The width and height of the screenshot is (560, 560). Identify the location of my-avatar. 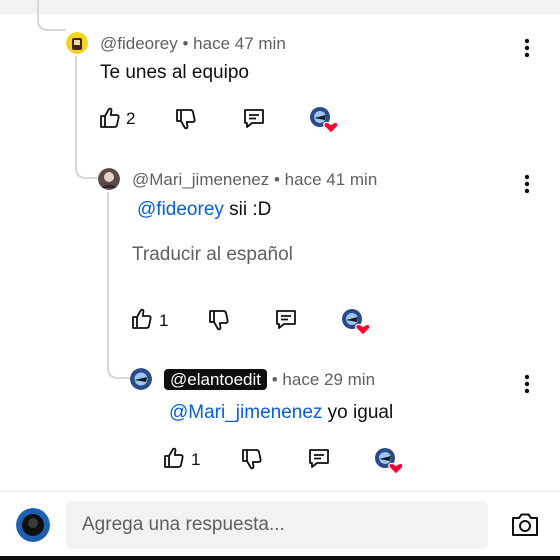
(33, 525).